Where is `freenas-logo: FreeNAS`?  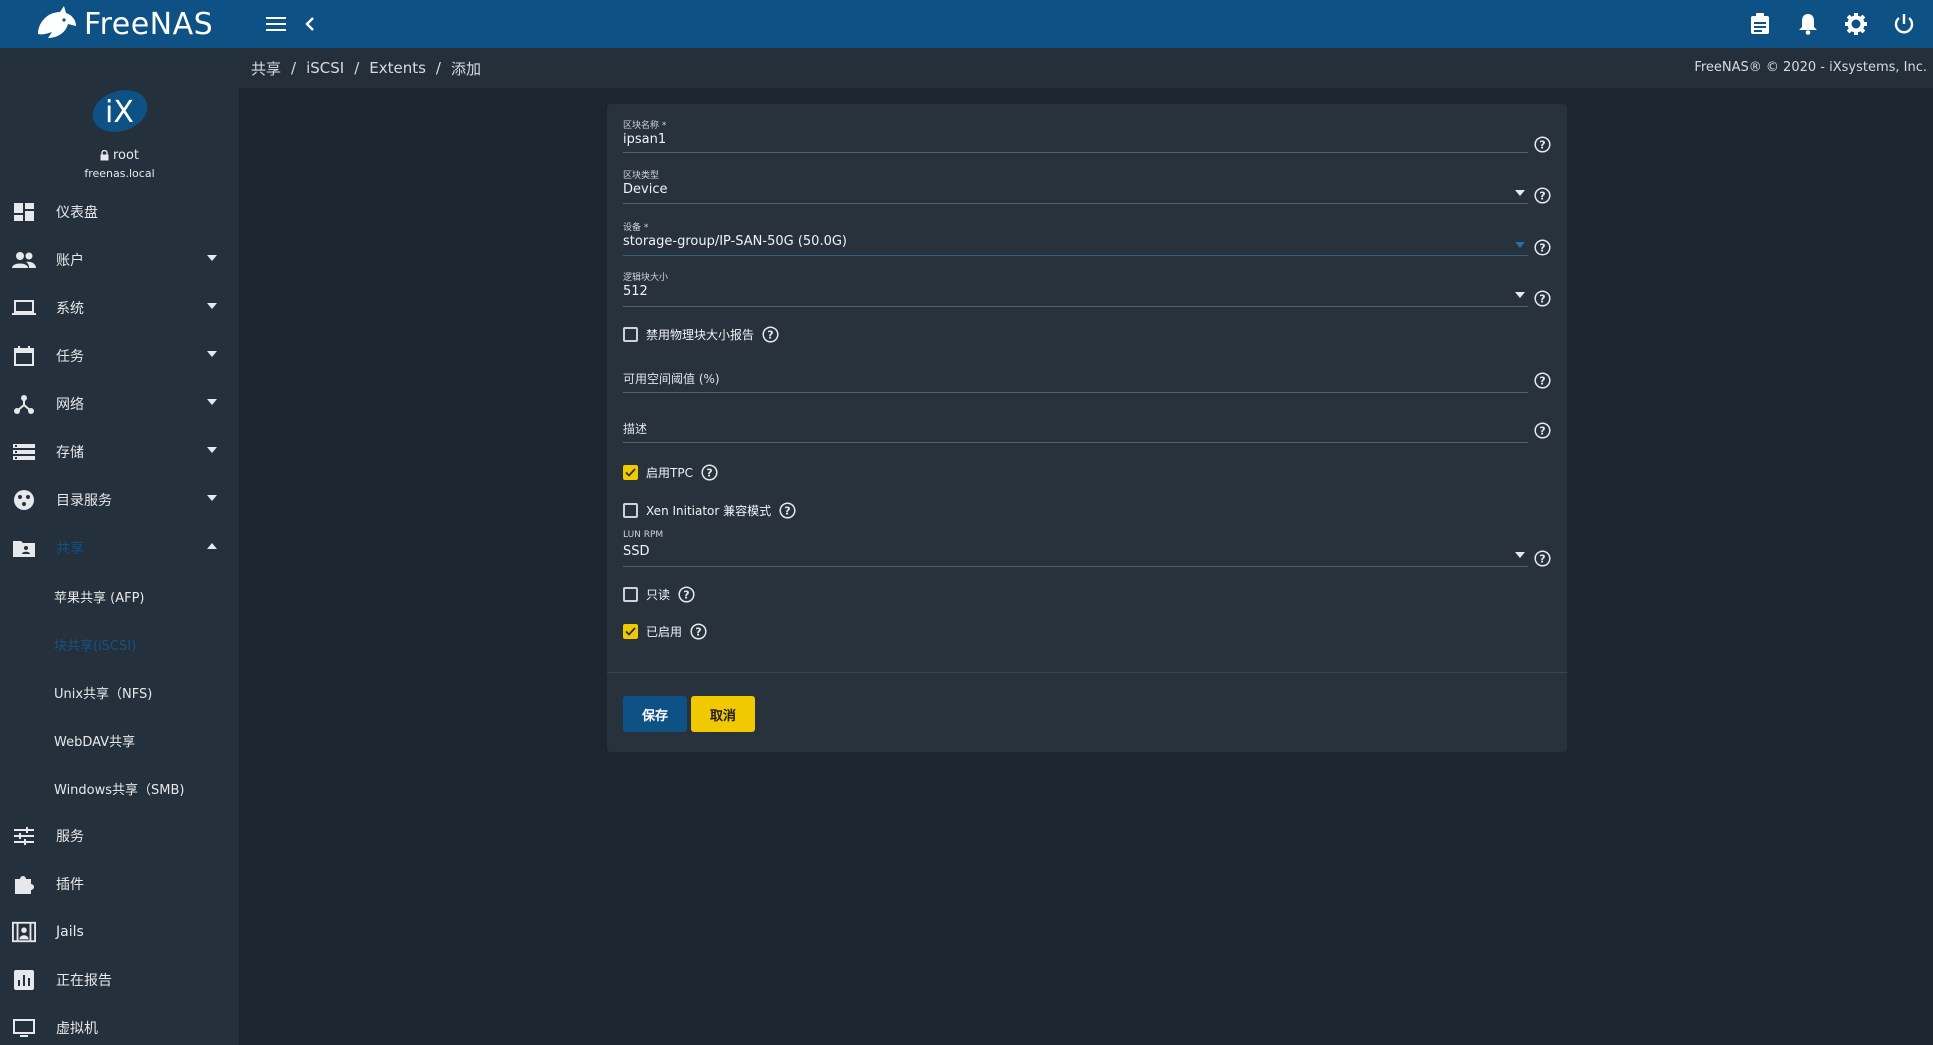 freenas-logo: FreeNAS is located at coordinates (119, 24).